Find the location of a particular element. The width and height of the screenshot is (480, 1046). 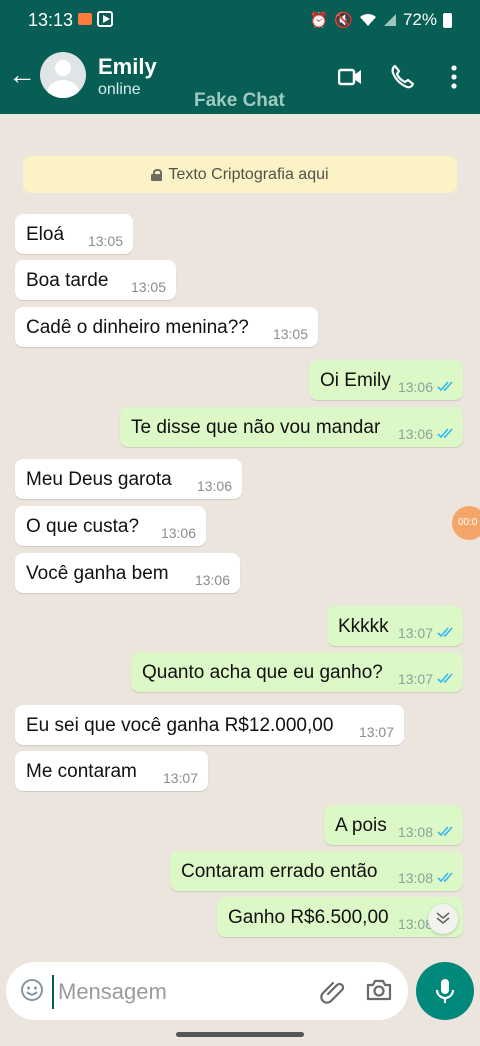

message-bubble-incoming: Me contaram 13:07 is located at coordinates (111, 771).